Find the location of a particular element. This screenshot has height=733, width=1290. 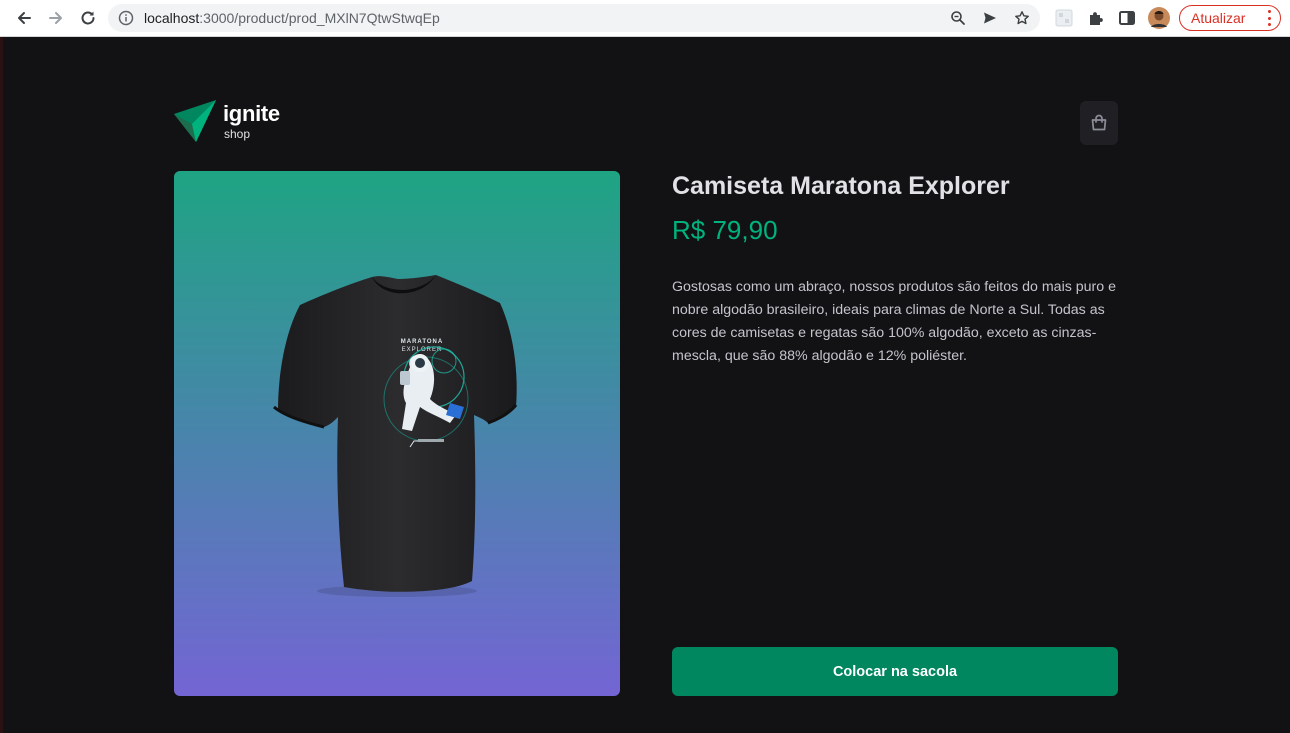

product-title: Camiseta Maratona Explorer is located at coordinates (841, 186).